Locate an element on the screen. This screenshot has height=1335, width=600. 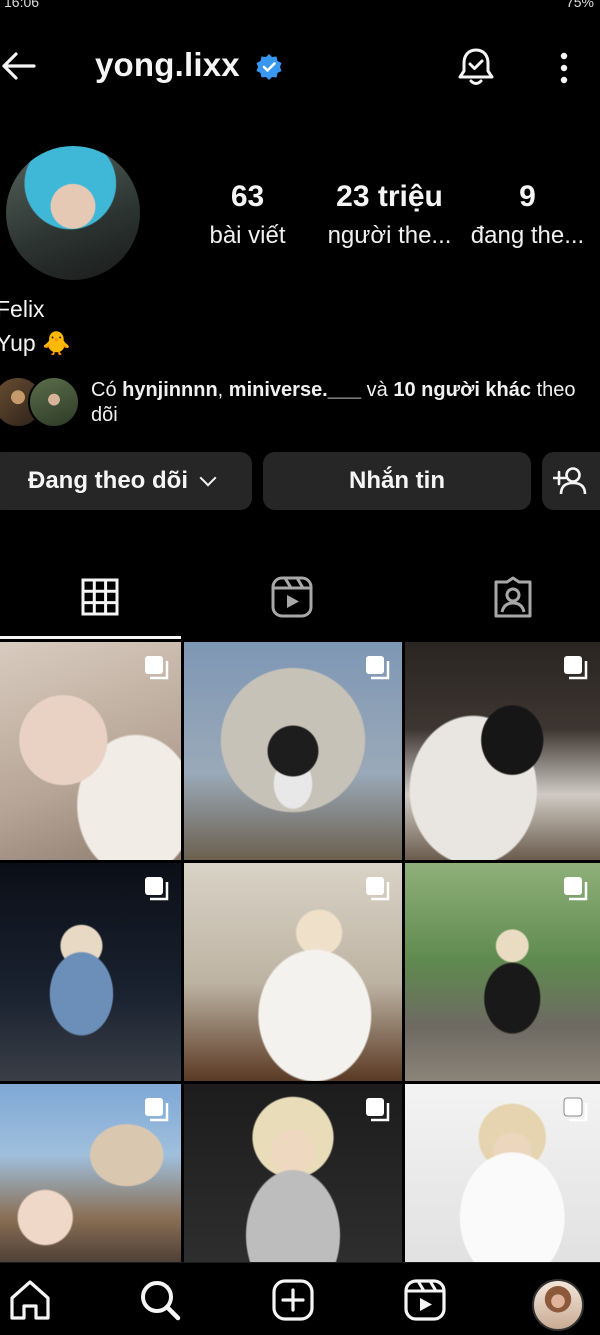
nav-reels is located at coordinates (425, 1302).